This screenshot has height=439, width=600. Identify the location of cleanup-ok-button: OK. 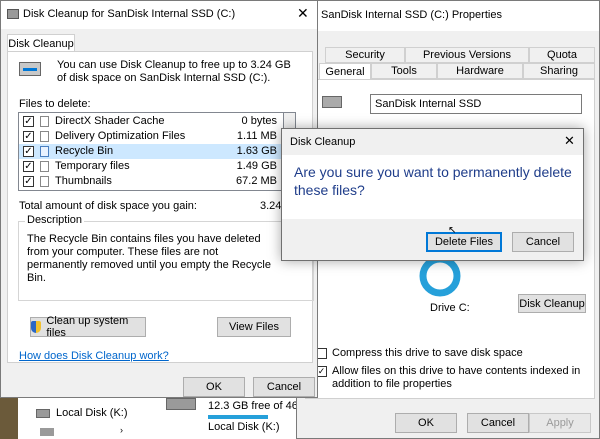
(214, 387).